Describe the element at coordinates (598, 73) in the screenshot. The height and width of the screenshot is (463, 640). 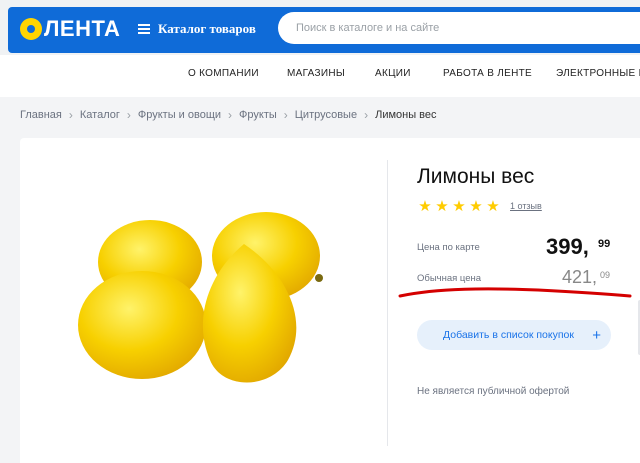
I see `nav-item-e-cards: ЭЛЕКТРОННЫЕ КА` at that location.